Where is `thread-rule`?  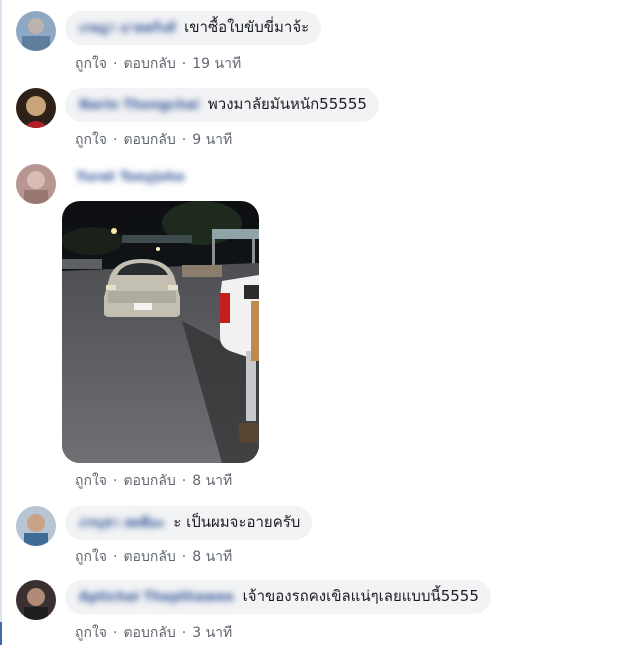 thread-rule is located at coordinates (1, 322).